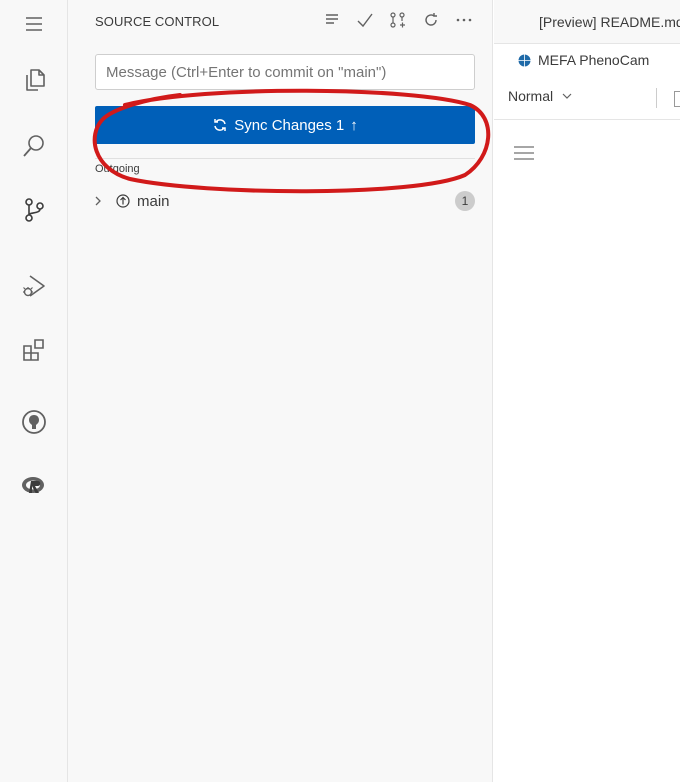  What do you see at coordinates (280, 21) in the screenshot?
I see `source-control-header: SOURCE CONTROL` at bounding box center [280, 21].